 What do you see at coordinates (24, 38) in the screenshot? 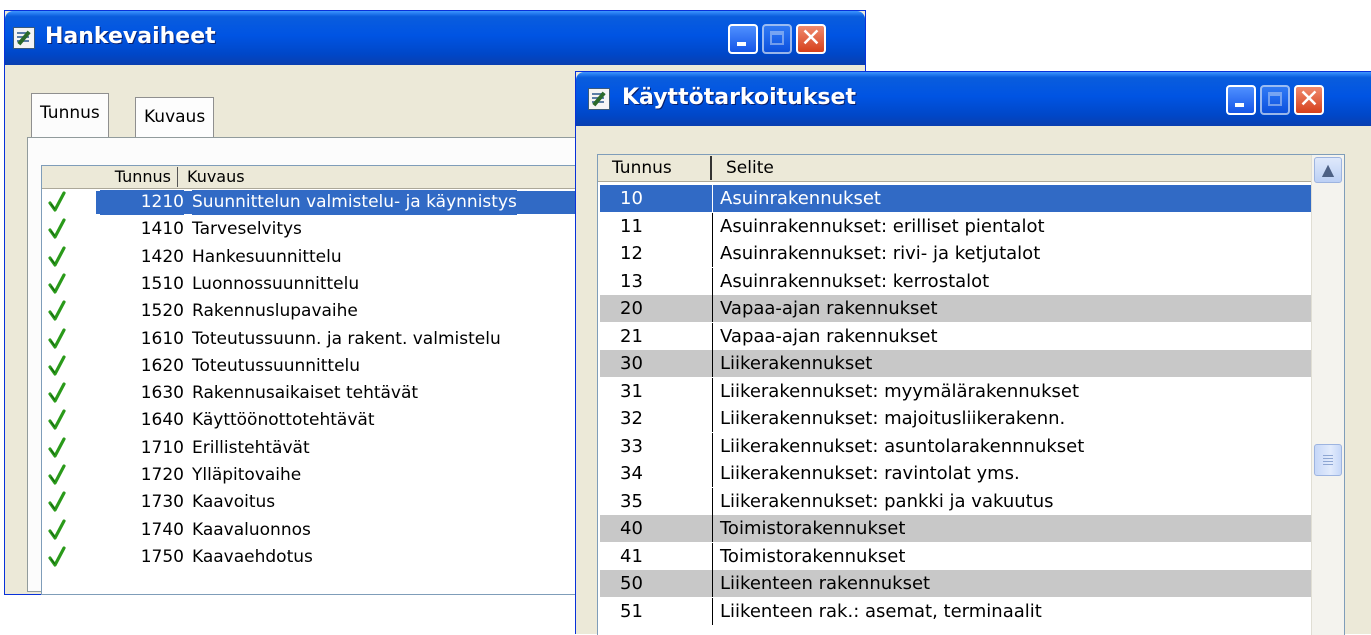
I see `form-edit-icon` at bounding box center [24, 38].